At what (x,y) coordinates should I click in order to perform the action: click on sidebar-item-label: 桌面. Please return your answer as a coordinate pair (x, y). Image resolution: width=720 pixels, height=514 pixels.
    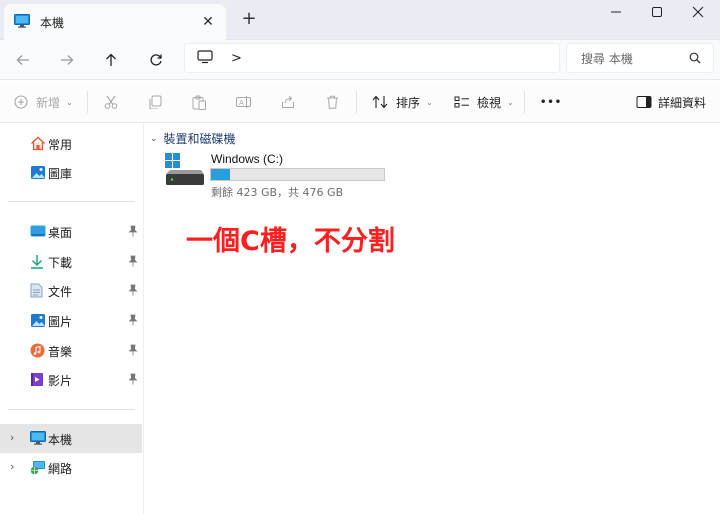
    Looking at the image, I should click on (60, 233).